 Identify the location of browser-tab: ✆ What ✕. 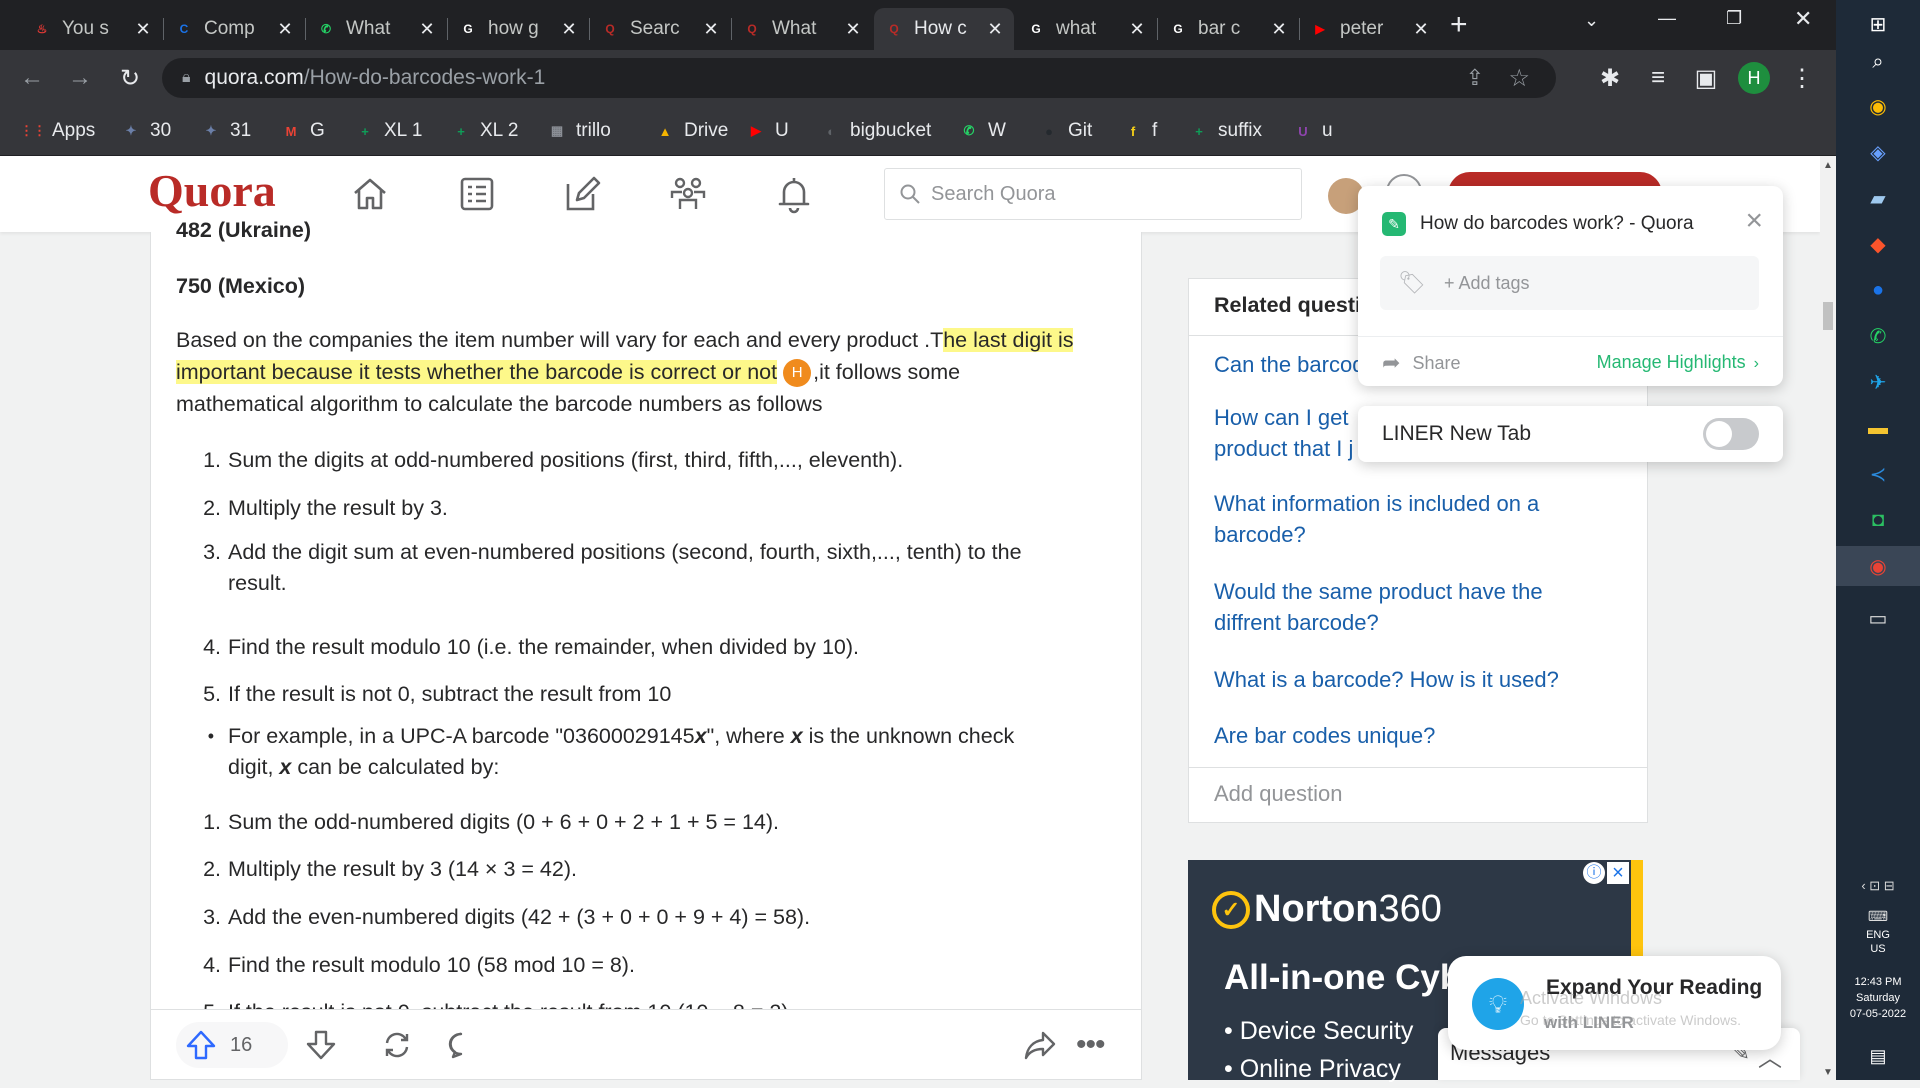
(376, 29).